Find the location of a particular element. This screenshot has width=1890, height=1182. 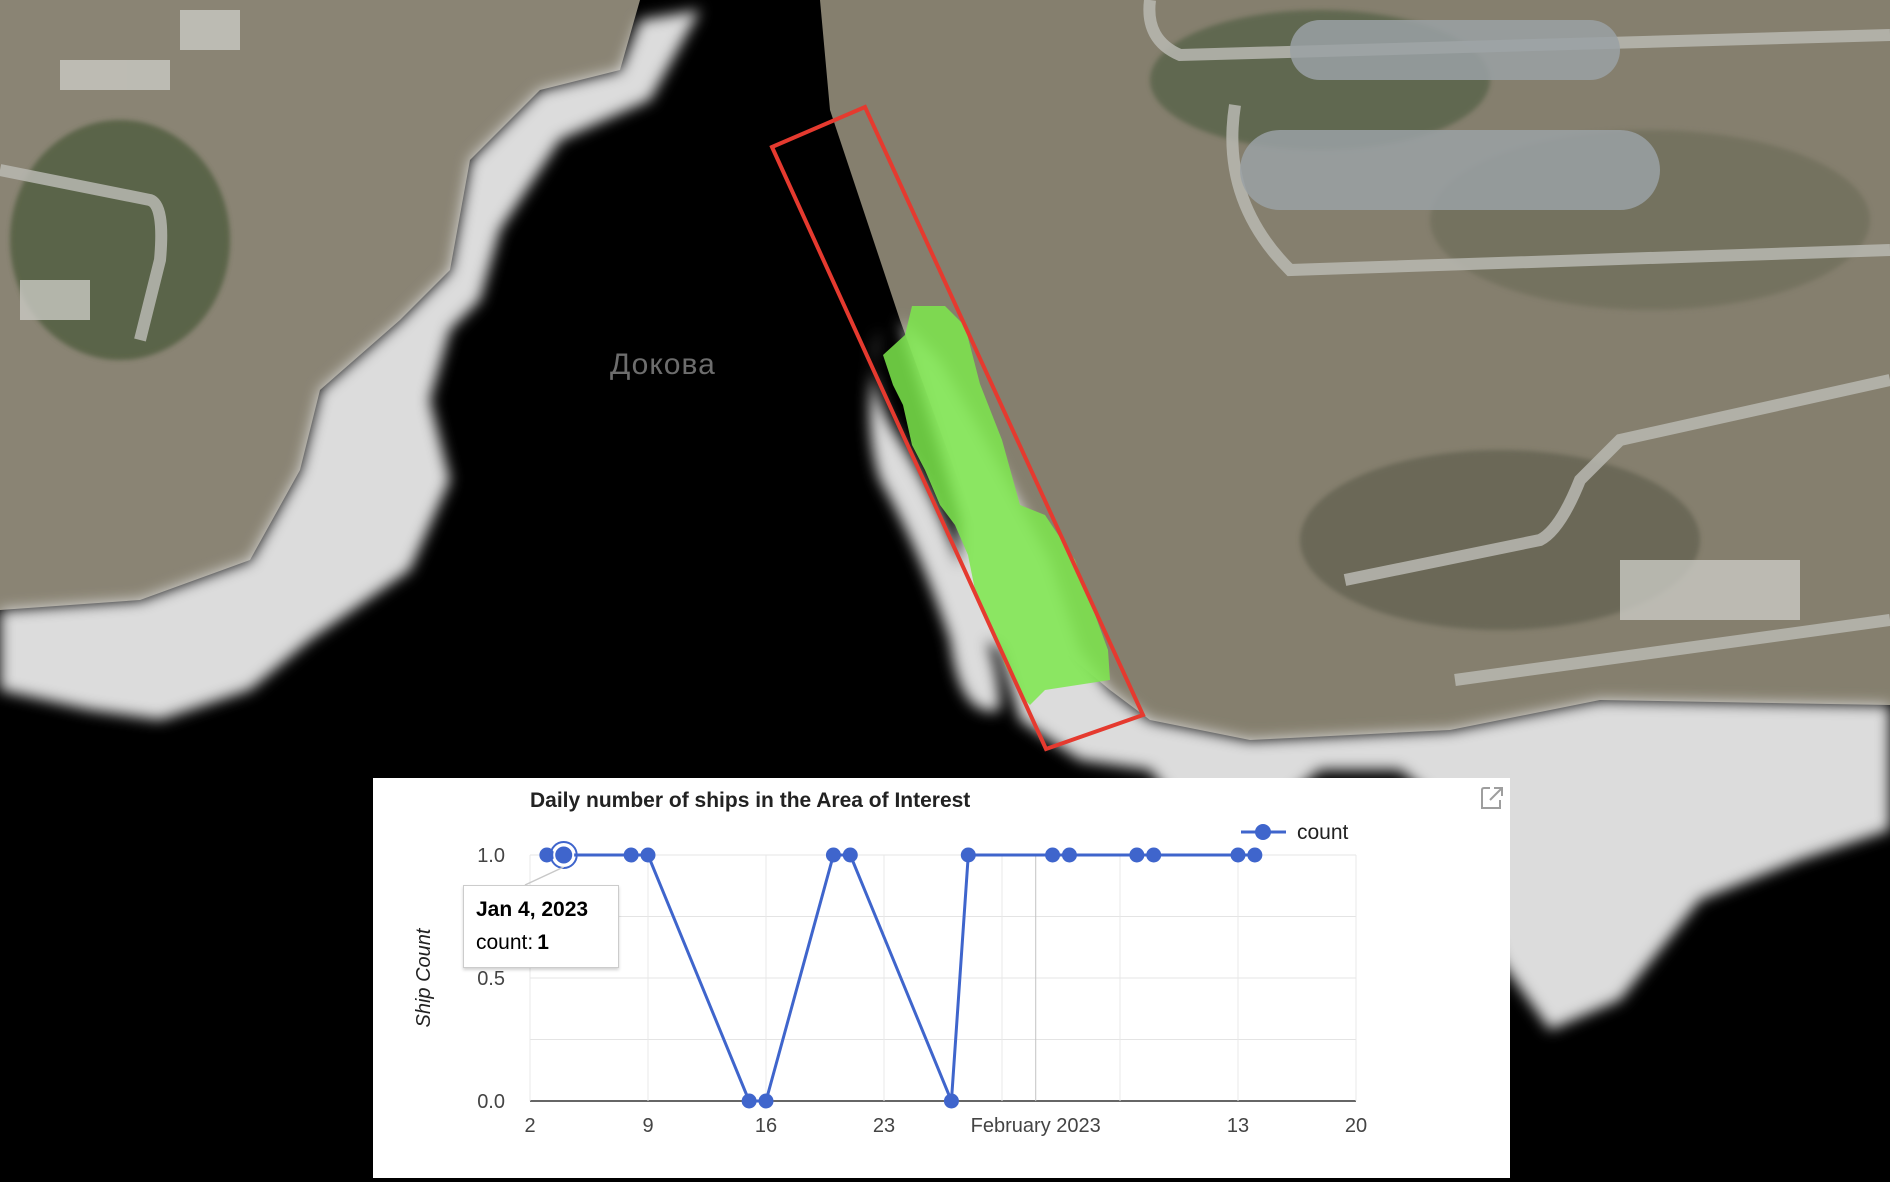

x-tick-label: February 2023 is located at coordinates (1036, 1126).